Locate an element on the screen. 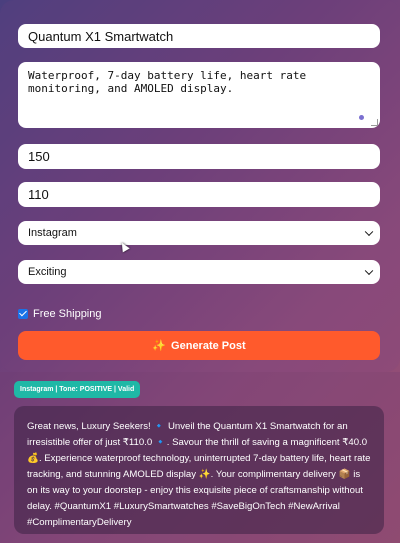  product-name-value: Quantum X1 Smartwatch is located at coordinates (101, 36).